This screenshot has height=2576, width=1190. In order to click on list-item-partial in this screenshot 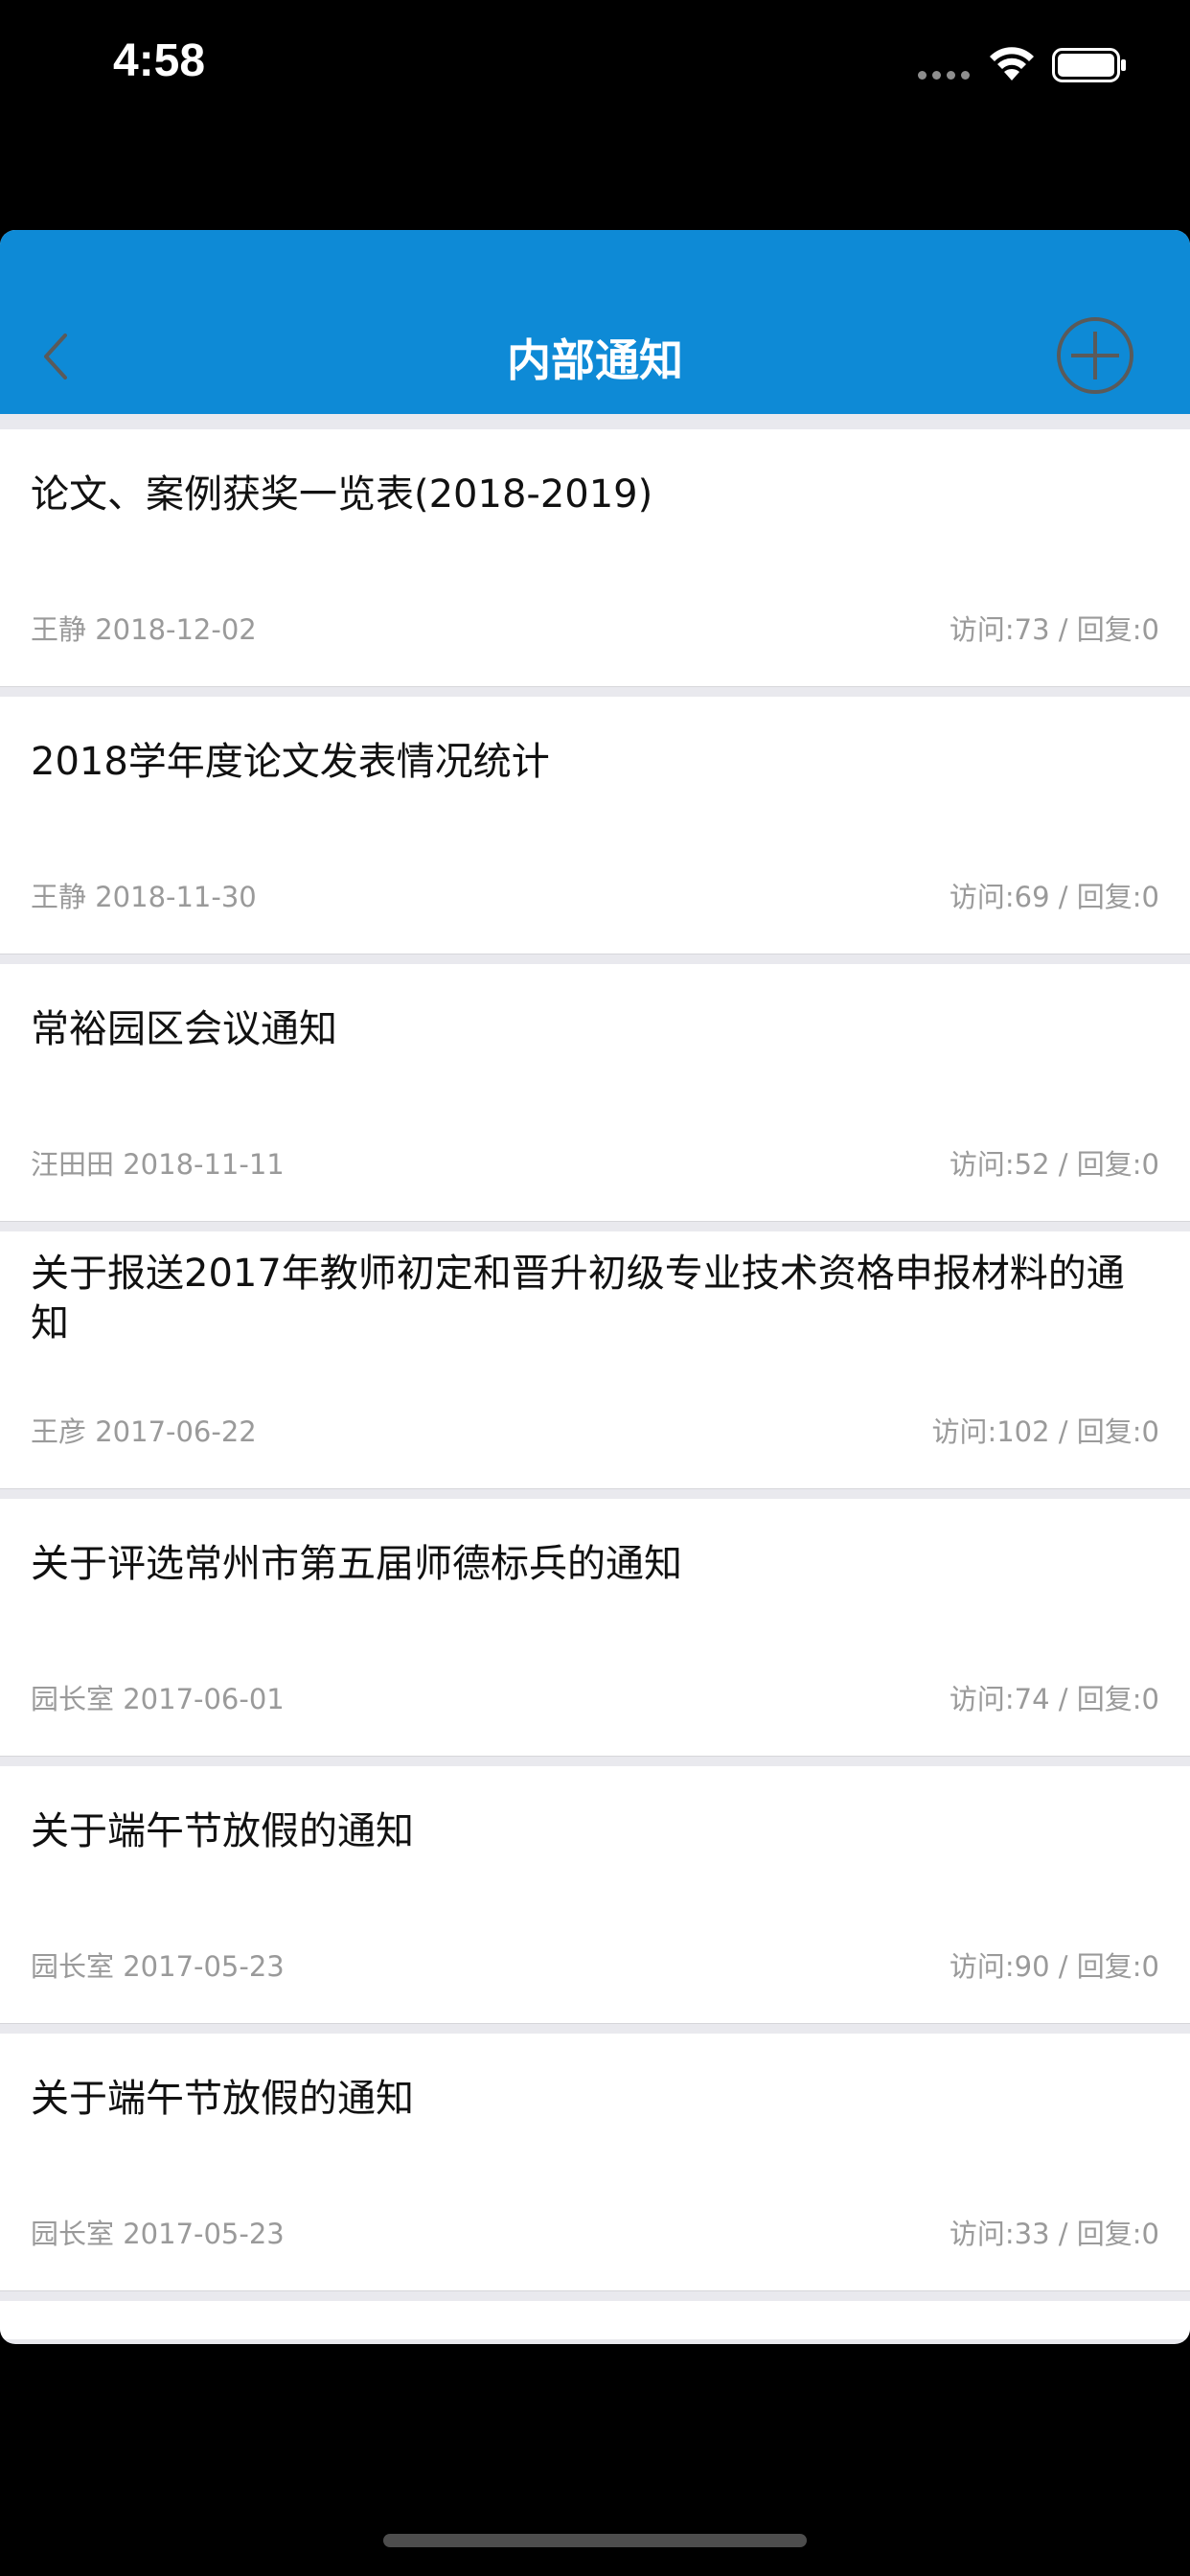, I will do `click(595, 2320)`.